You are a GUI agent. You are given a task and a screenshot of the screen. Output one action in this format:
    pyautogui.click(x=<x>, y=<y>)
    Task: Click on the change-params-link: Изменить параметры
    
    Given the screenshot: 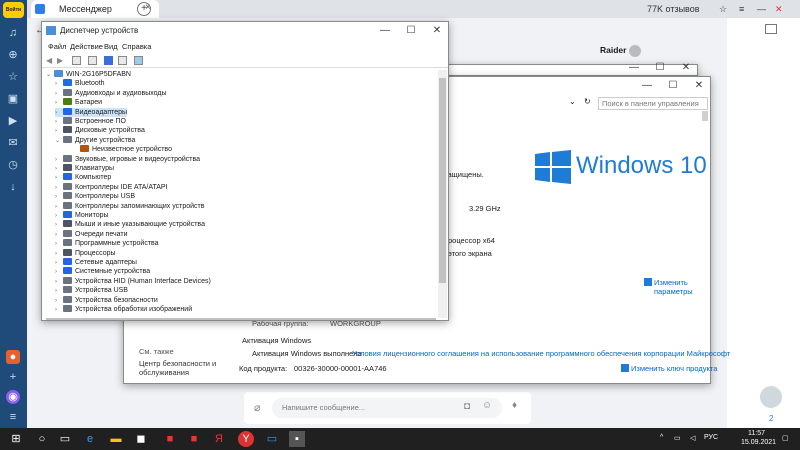 What is the action you would take?
    pyautogui.click(x=681, y=287)
    